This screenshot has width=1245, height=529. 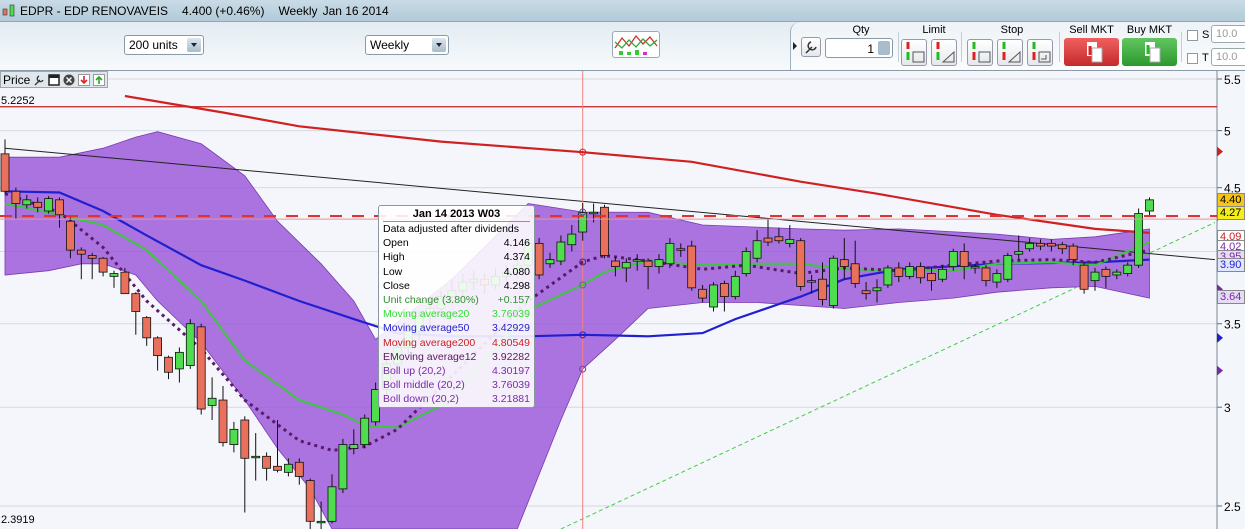 I want to click on sell-market-button, so click(x=1091, y=52).